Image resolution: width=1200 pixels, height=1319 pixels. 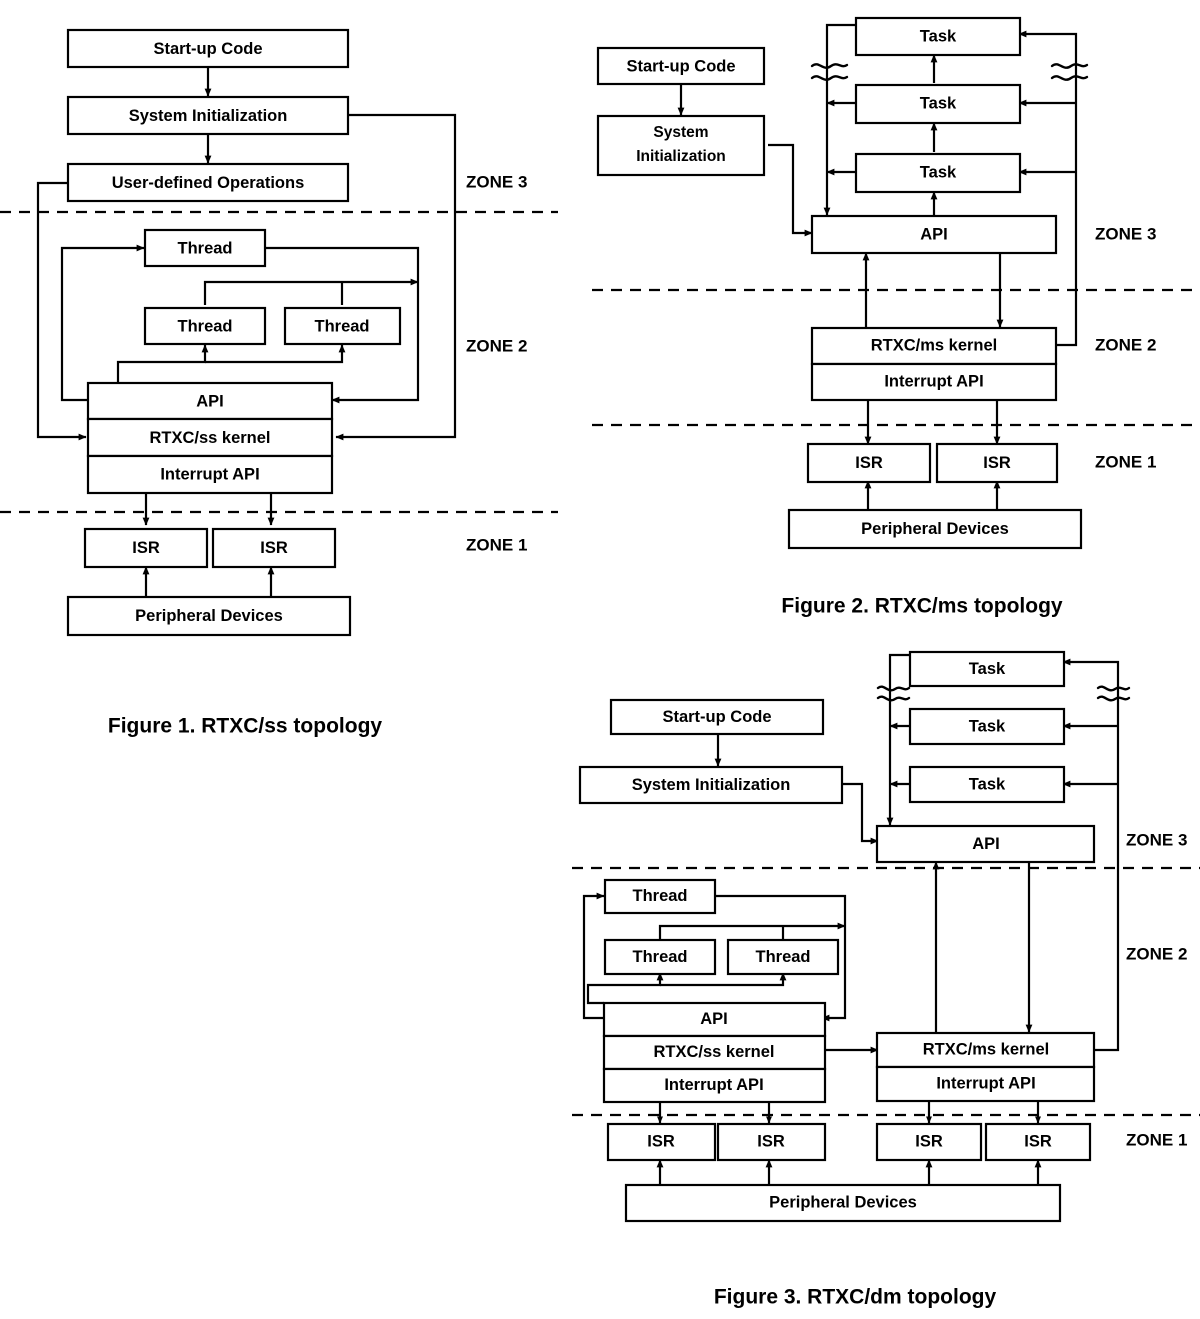 What do you see at coordinates (245, 726) in the screenshot?
I see `figure-1-caption: Figure 1. RTXC/ss topology` at bounding box center [245, 726].